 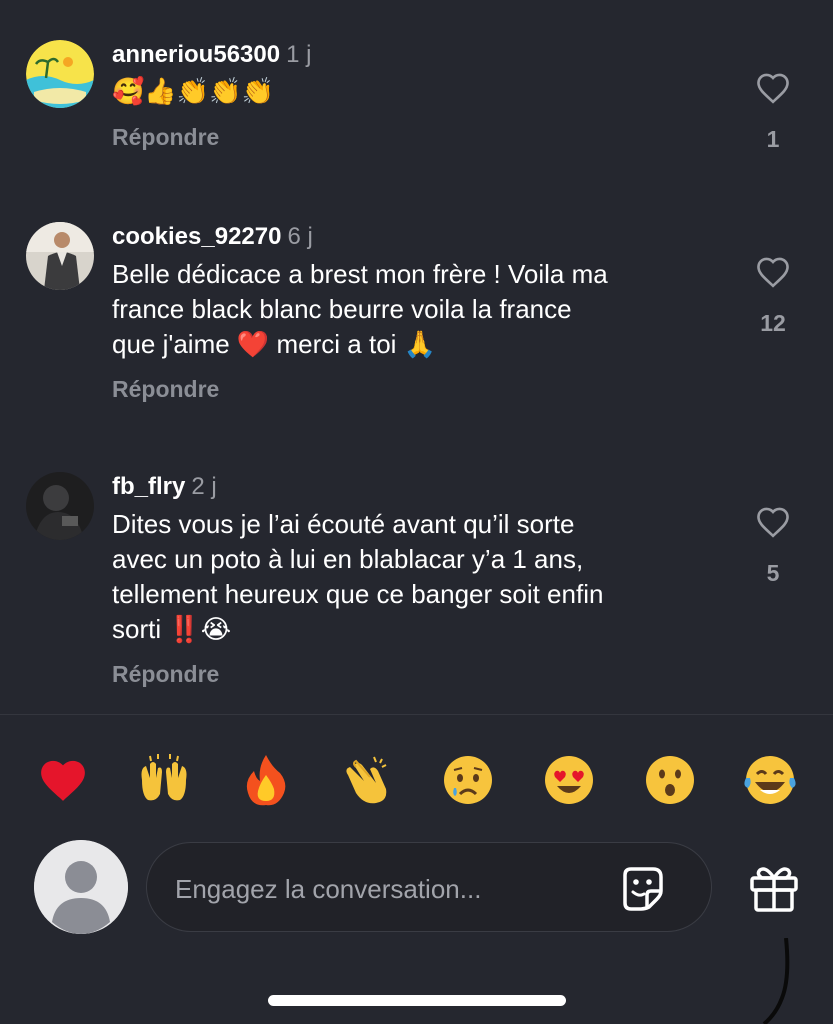 I want to click on sticker-icon, so click(x=642, y=888).